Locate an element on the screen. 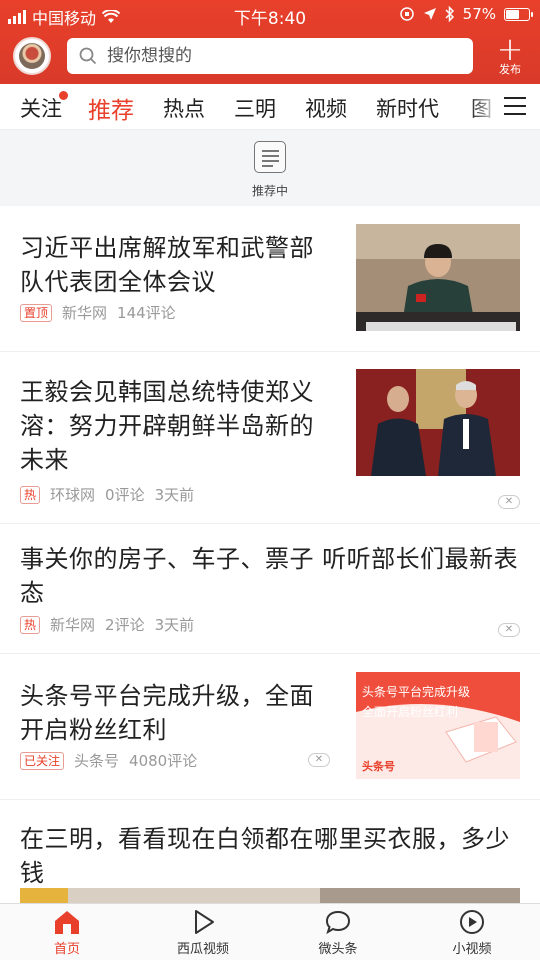  refresh-banner: 推荐中 is located at coordinates (270, 168).